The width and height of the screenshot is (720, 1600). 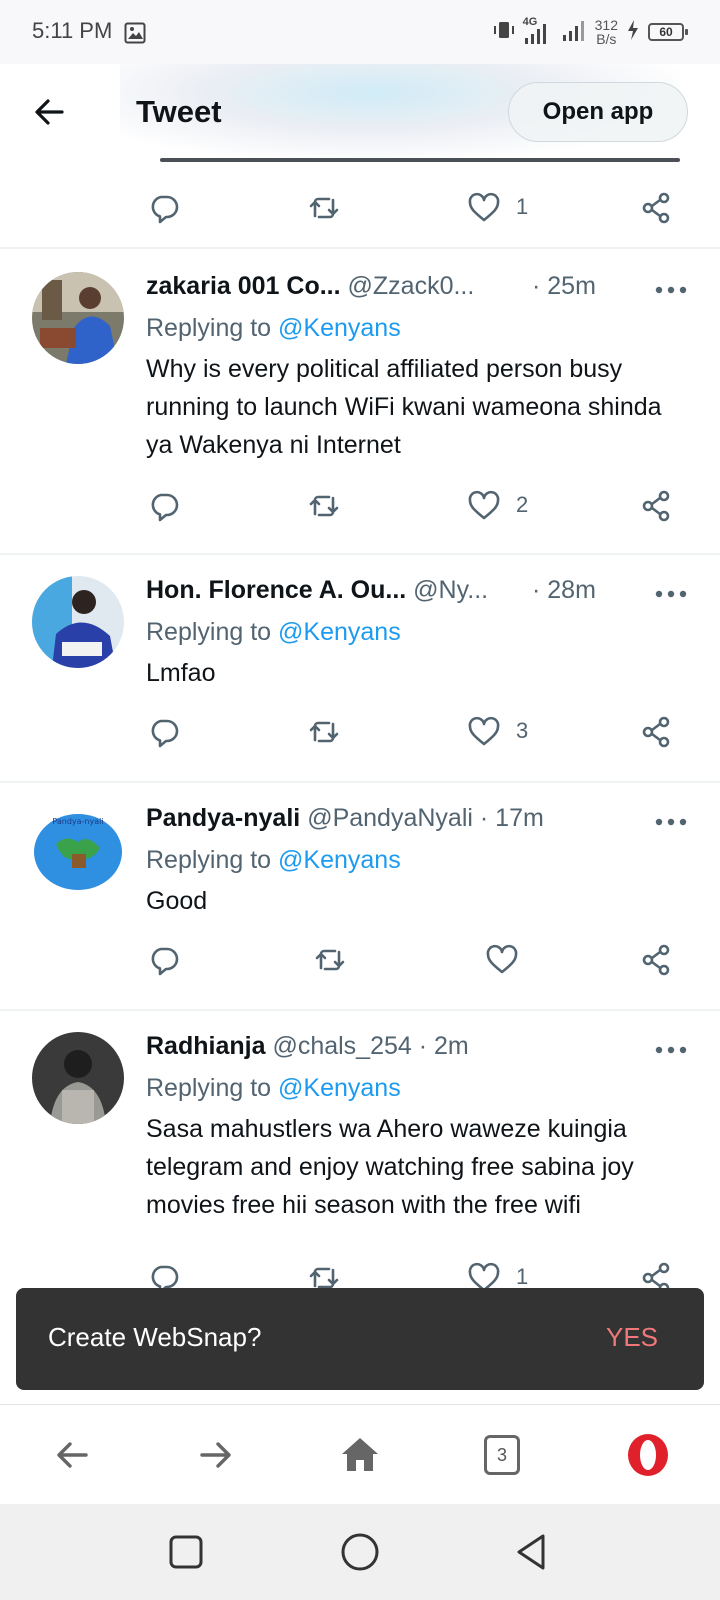 What do you see at coordinates (511, 818) in the screenshot?
I see `tweet-time: · 17m` at bounding box center [511, 818].